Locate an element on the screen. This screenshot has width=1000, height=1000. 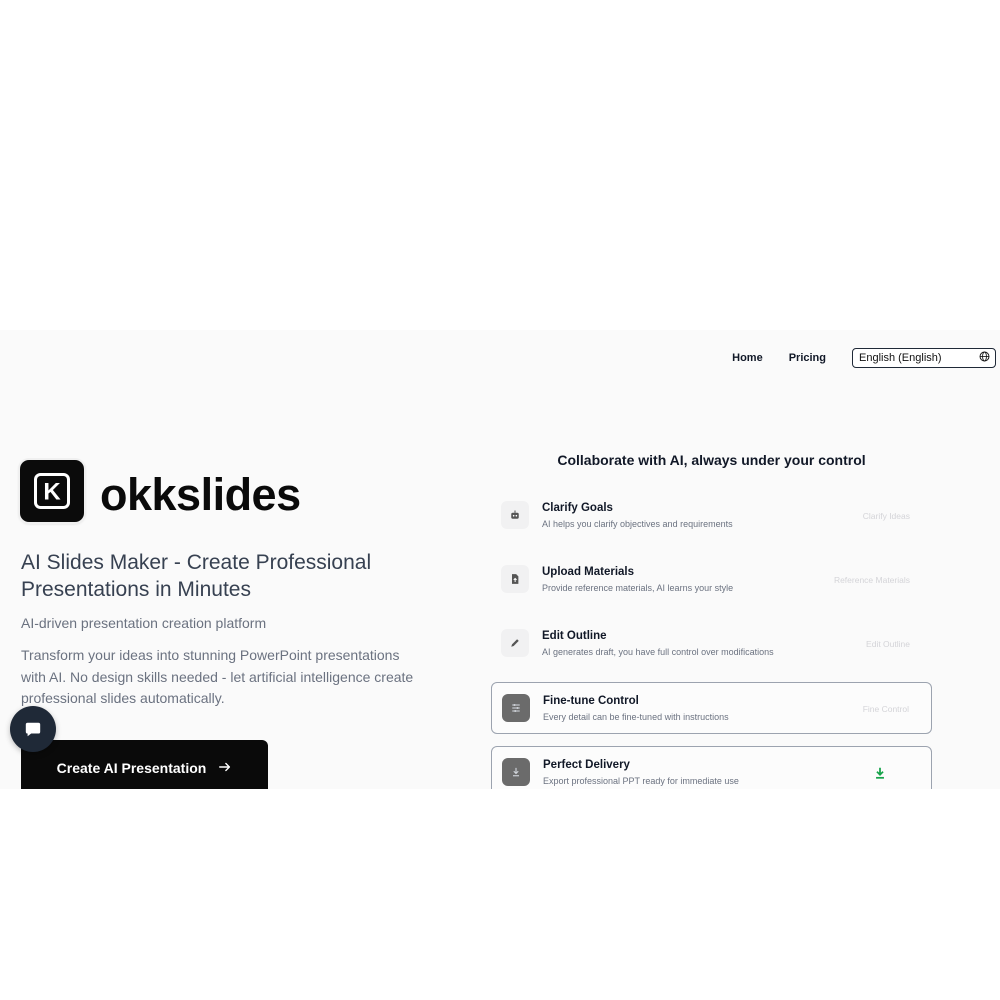
top-nav: Home Pricing English (English) is located at coordinates (864, 358).